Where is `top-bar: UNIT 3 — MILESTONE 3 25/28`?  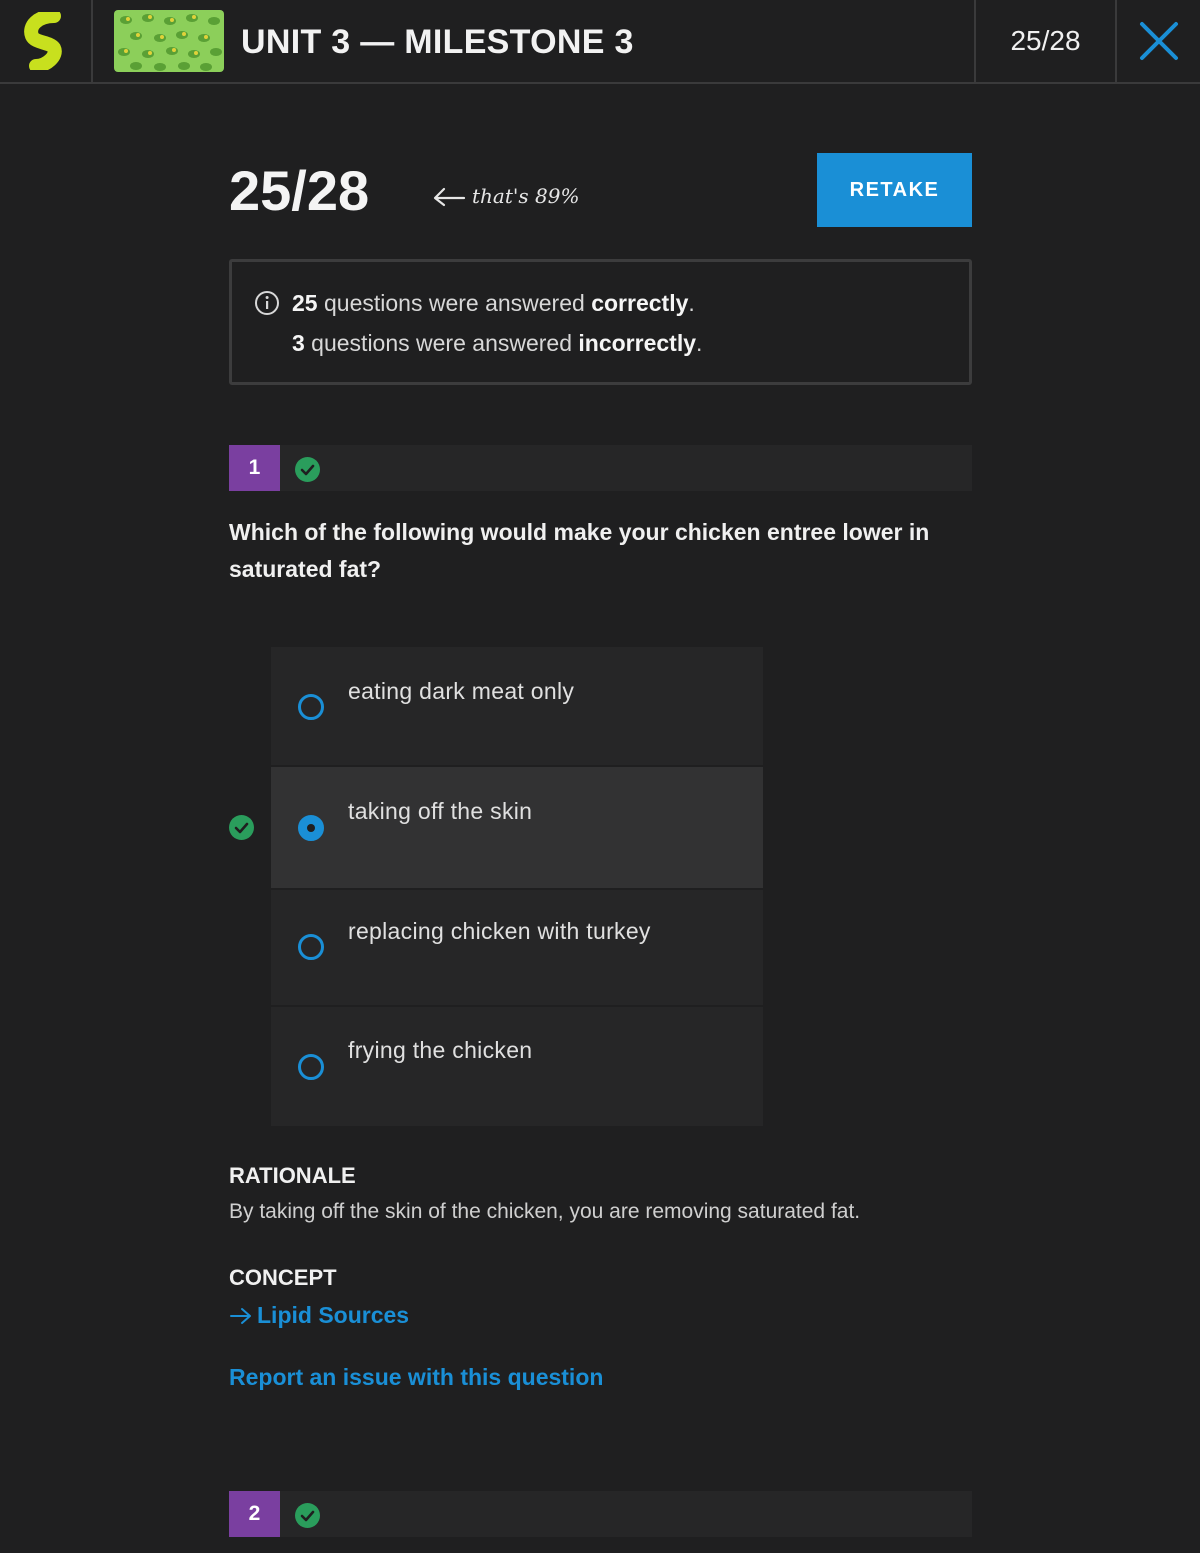
top-bar: UNIT 3 — MILESTONE 3 25/28 is located at coordinates (600, 42).